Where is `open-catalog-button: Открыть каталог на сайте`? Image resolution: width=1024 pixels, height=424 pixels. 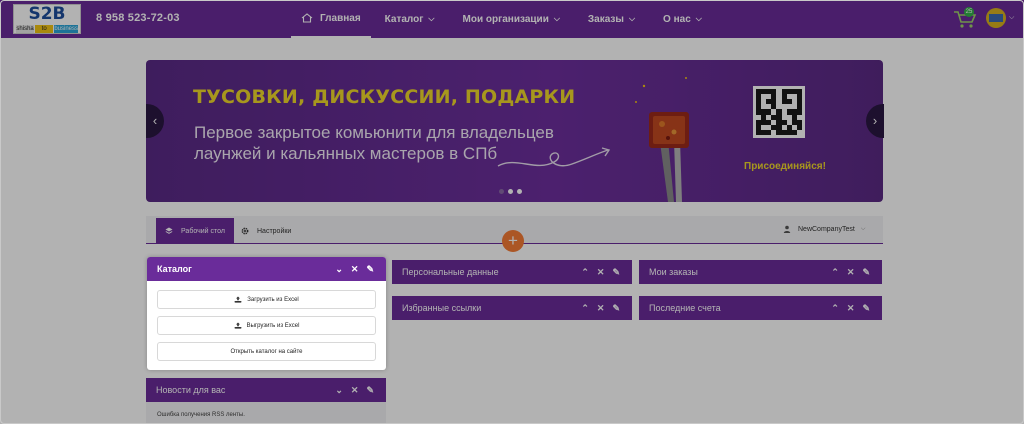
open-catalog-button: Открыть каталог на сайте is located at coordinates (266, 351).